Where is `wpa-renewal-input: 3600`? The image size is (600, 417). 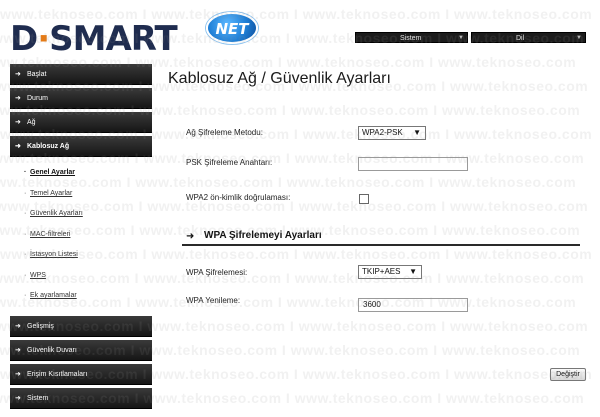
wpa-renewal-input: 3600 is located at coordinates (413, 305).